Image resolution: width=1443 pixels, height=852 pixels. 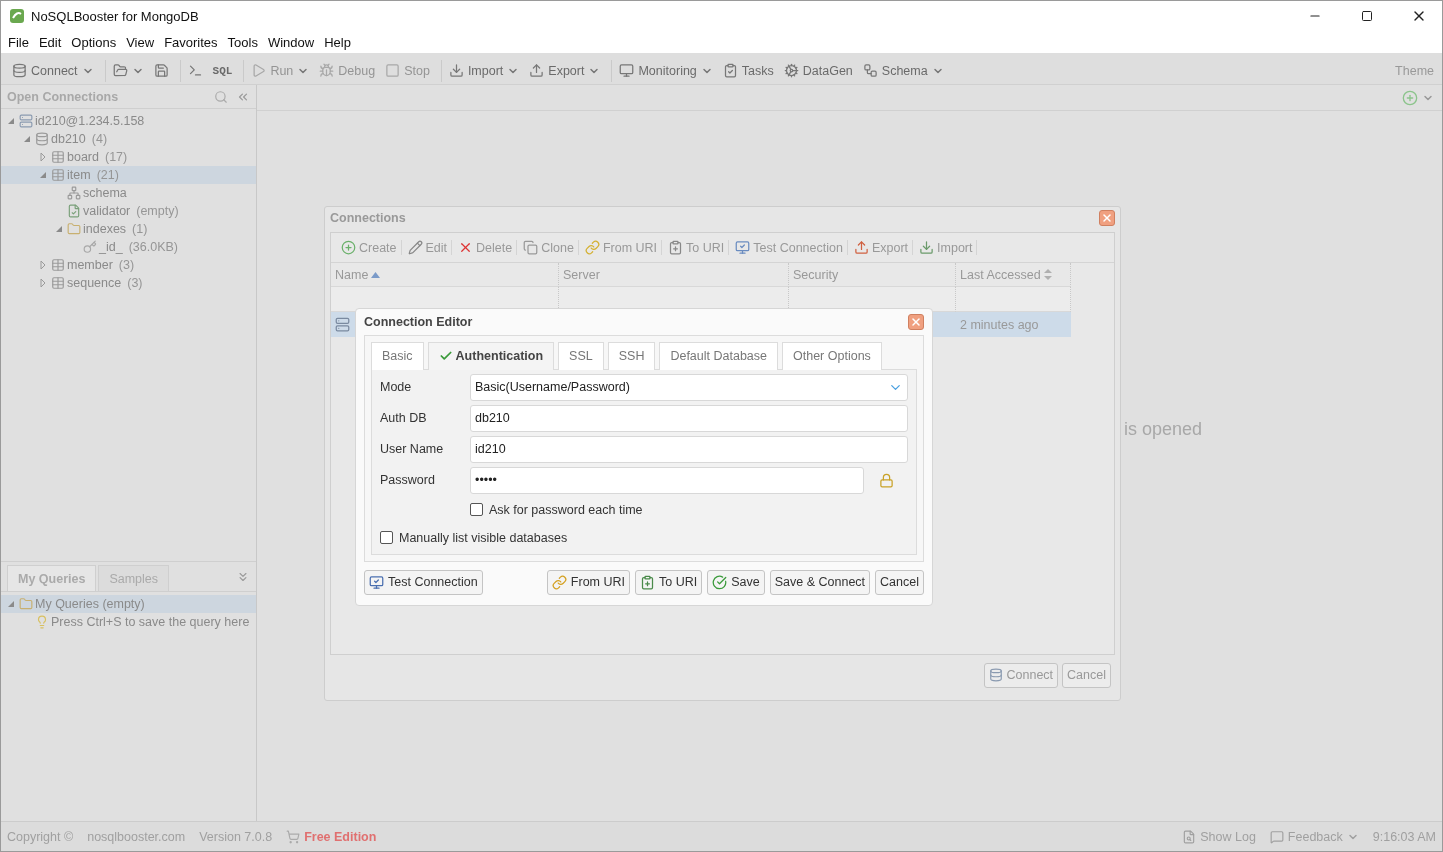 I want to click on lock-icon, so click(x=886, y=480).